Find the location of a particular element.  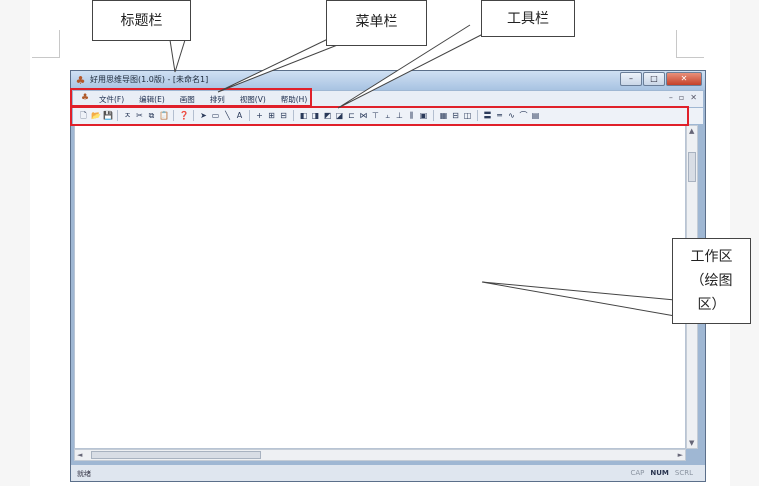

callout-workspace-line-3: 区） is located at coordinates (711, 305).